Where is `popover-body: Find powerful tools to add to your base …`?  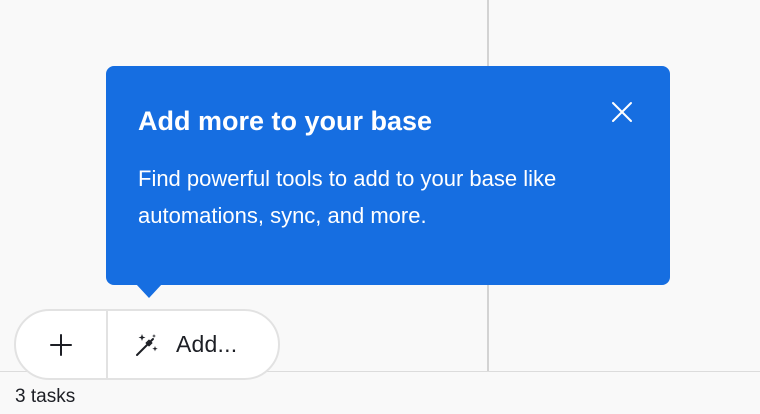 popover-body: Find powerful tools to add to your base … is located at coordinates (347, 197).